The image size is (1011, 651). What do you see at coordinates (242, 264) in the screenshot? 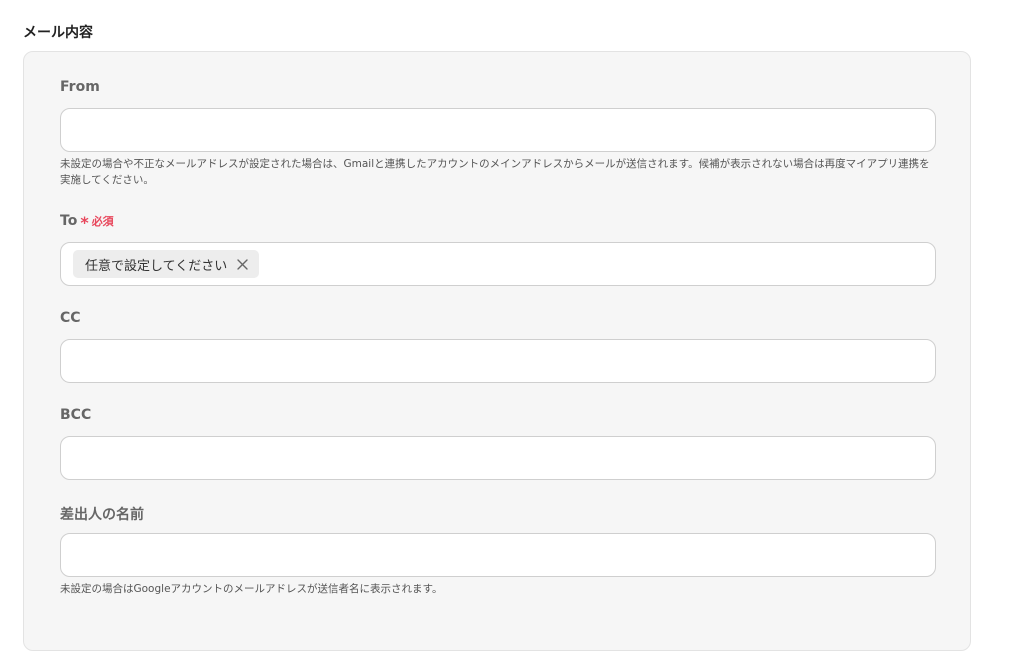
I see `close-icon` at bounding box center [242, 264].